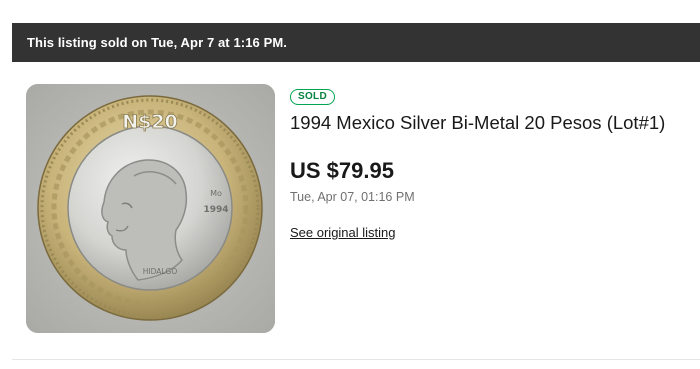 The image size is (700, 369). Describe the element at coordinates (350, 11) in the screenshot. I see `top-edge` at that location.